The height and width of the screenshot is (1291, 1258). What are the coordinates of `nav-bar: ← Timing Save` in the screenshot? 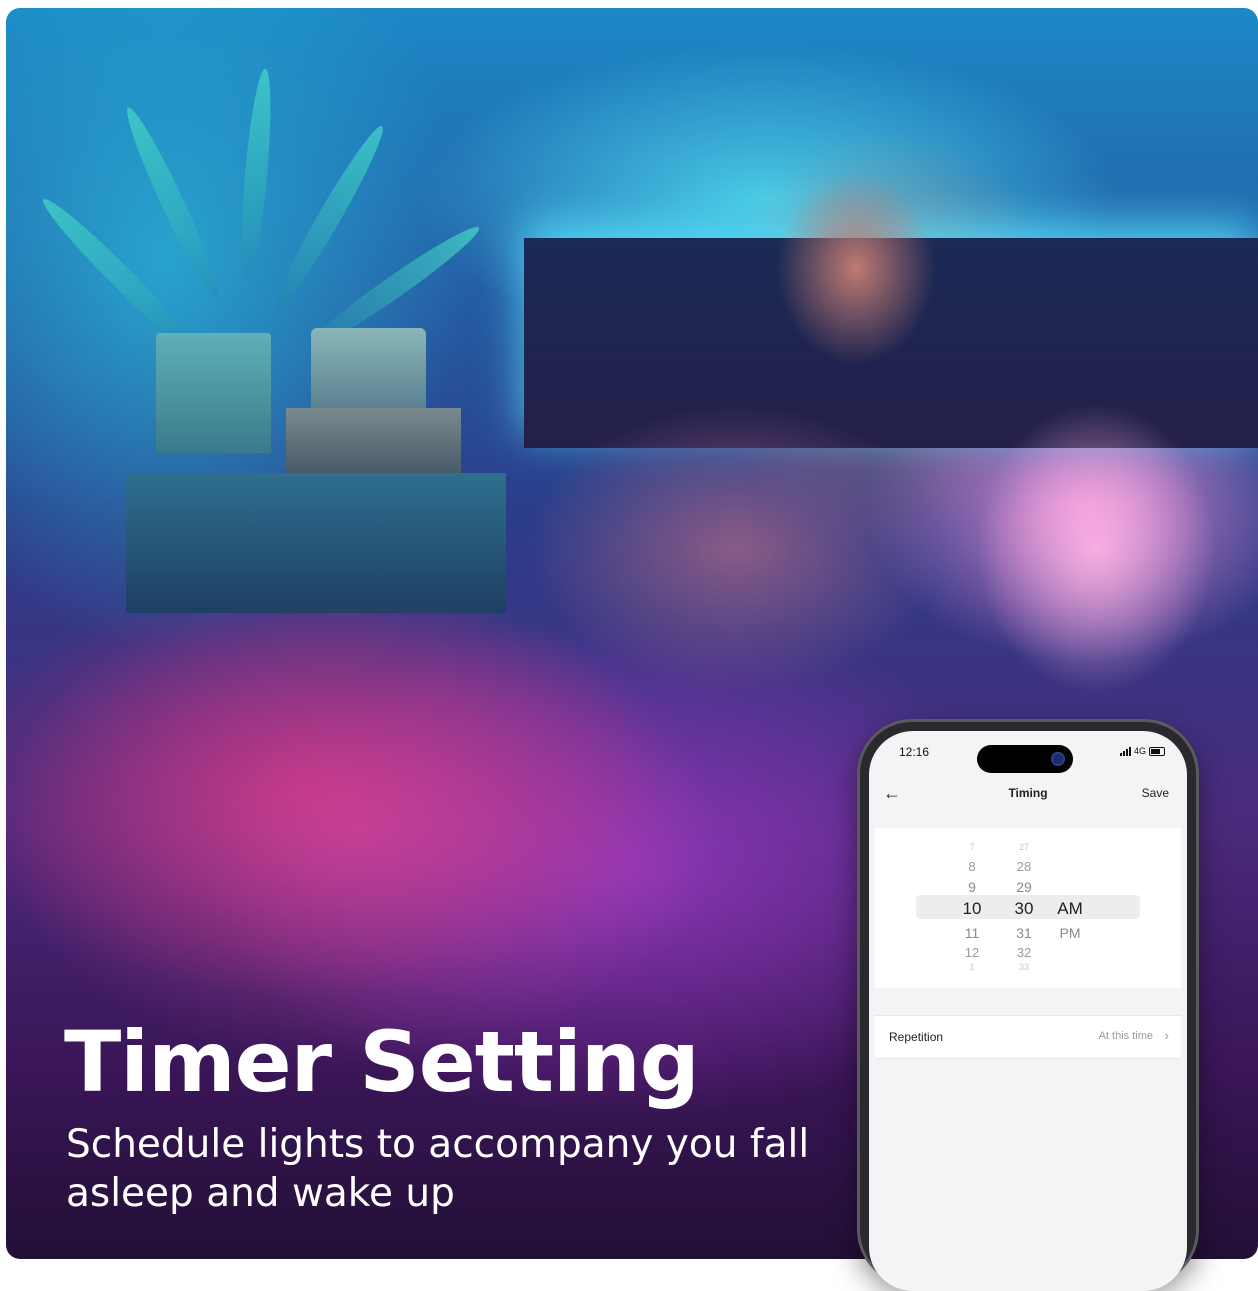 It's located at (1028, 793).